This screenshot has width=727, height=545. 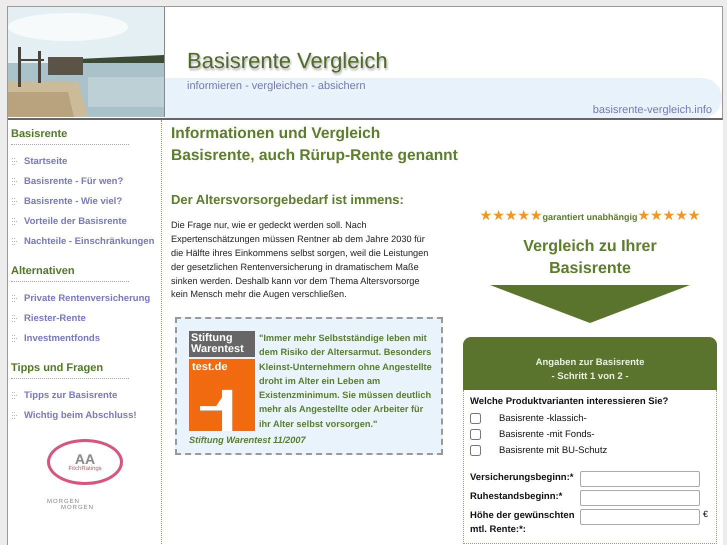 What do you see at coordinates (547, 434) in the screenshot?
I see `option-label: Basisrente -mit Fonds-` at bounding box center [547, 434].